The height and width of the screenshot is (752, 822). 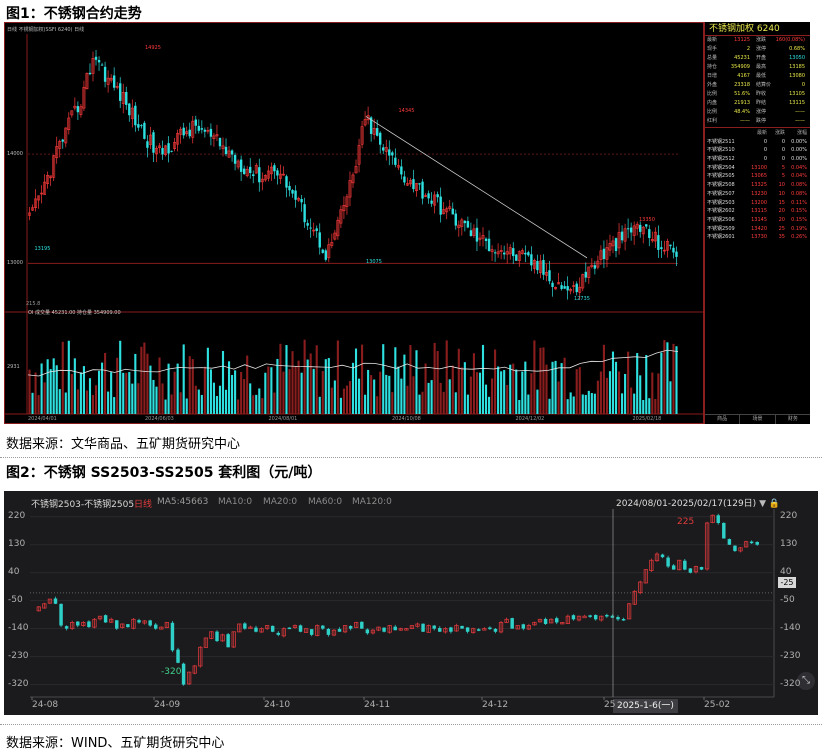 I want to click on quote-panel-tab: 财务, so click(x=792, y=419).